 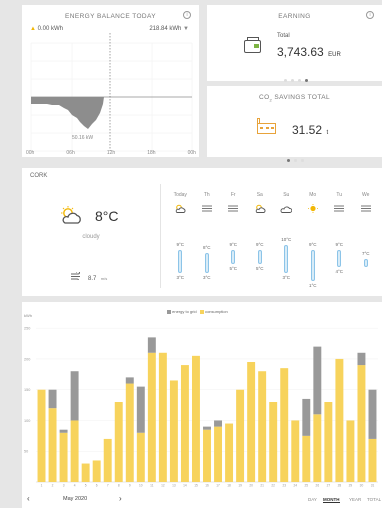 What do you see at coordinates (318, 486) in the screenshot?
I see `x-tick-label: 26` at bounding box center [318, 486].